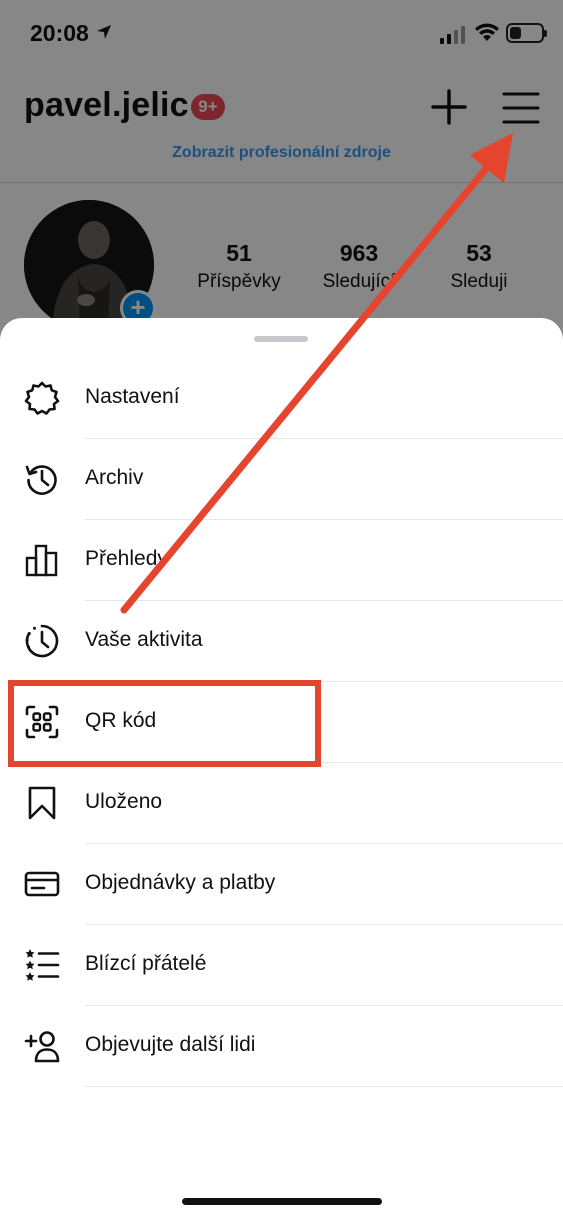 Image resolution: width=563 pixels, height=1218 pixels. Describe the element at coordinates (281, 398) in the screenshot. I see `menu-item-settings: Nastavení` at that location.